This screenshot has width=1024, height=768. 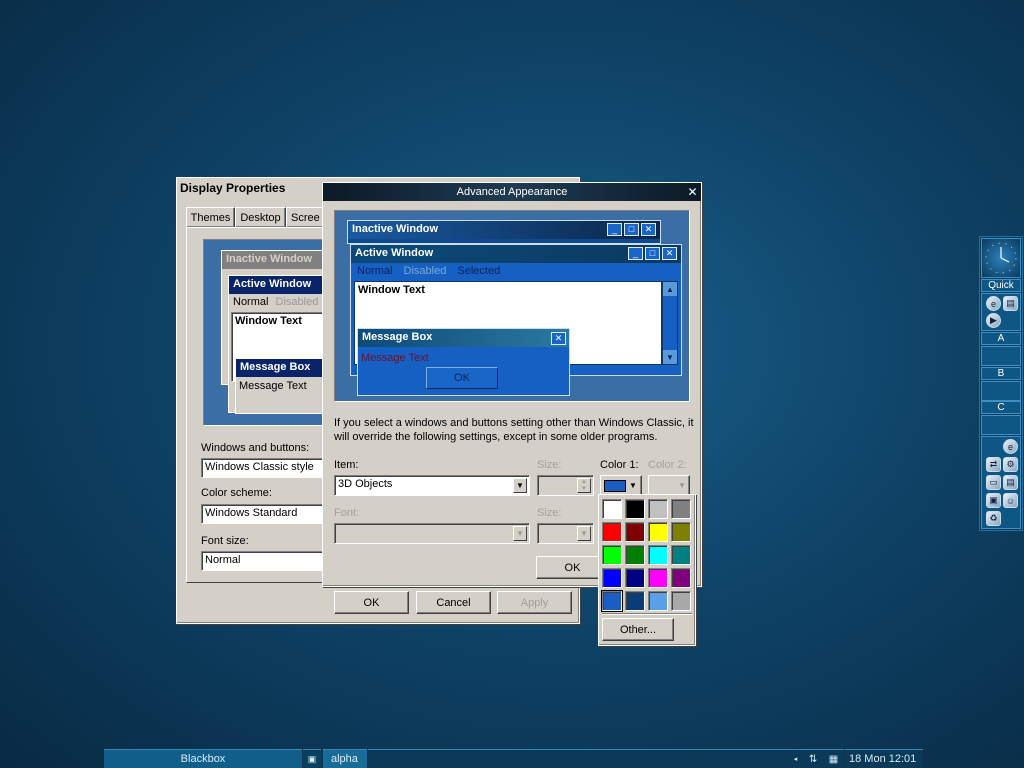 I want to click on arrow-icon: ◂, so click(x=796, y=759).